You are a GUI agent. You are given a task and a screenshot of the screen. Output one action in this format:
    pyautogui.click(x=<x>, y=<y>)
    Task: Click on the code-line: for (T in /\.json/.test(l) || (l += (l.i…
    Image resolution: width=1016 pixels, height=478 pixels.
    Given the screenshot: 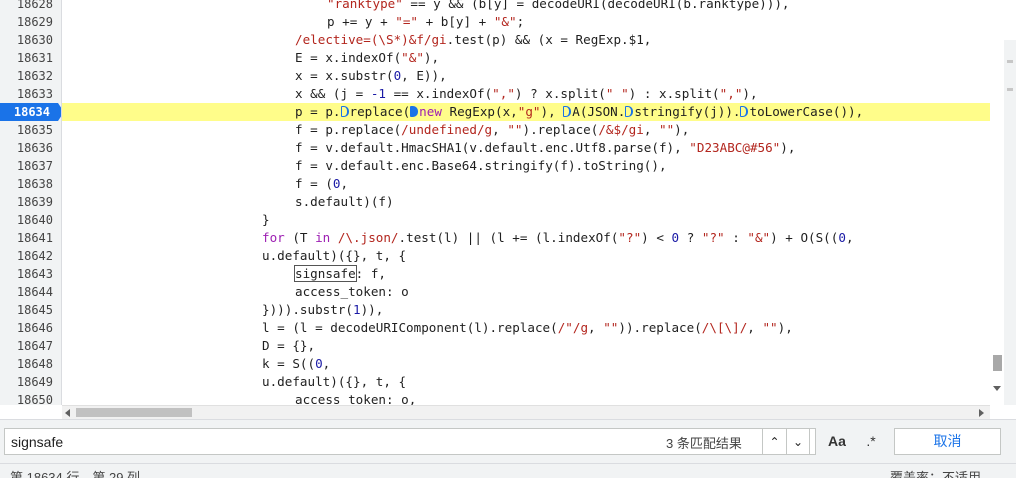 What is the action you would take?
    pyautogui.click(x=458, y=238)
    